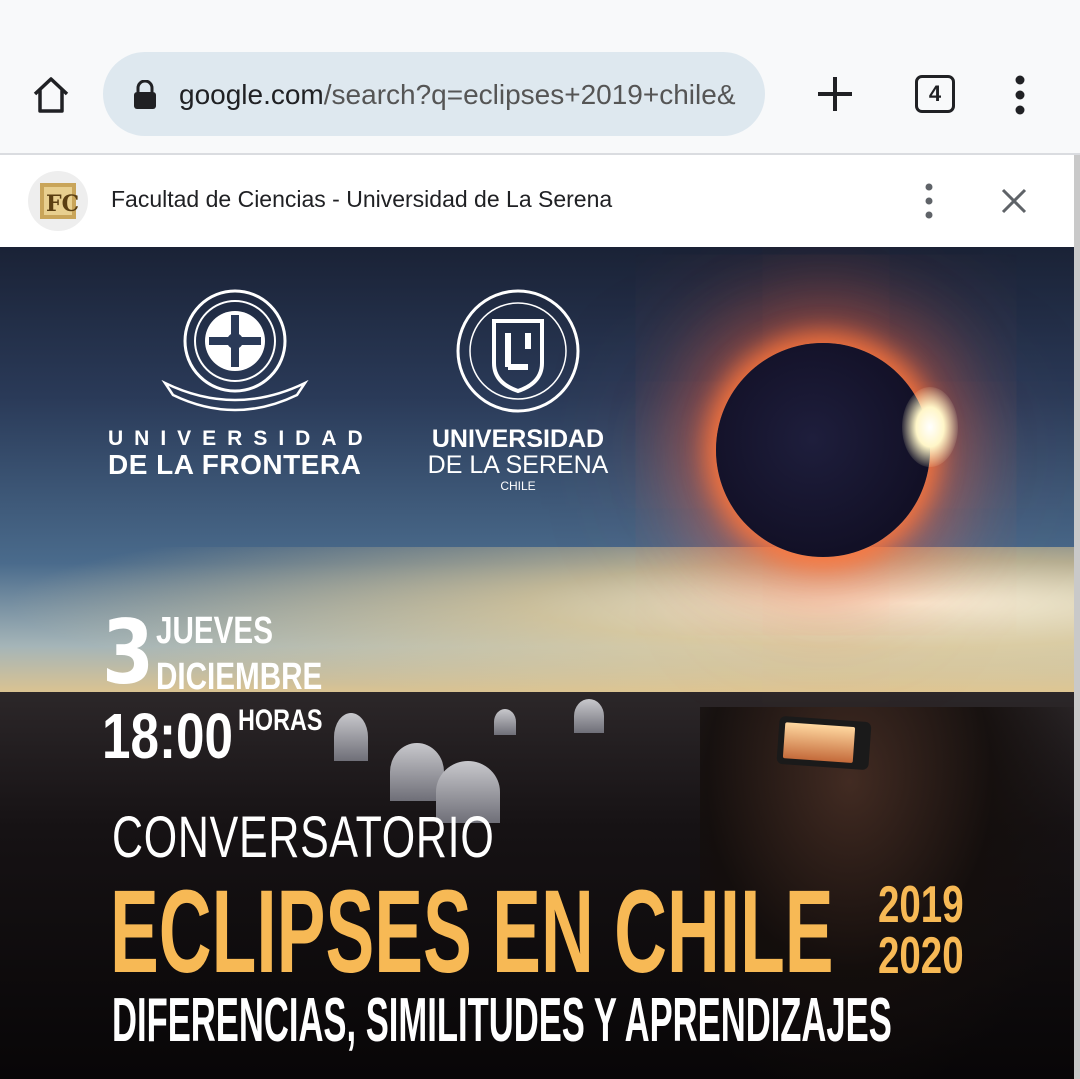  What do you see at coordinates (145, 94) in the screenshot?
I see `lock-icon` at bounding box center [145, 94].